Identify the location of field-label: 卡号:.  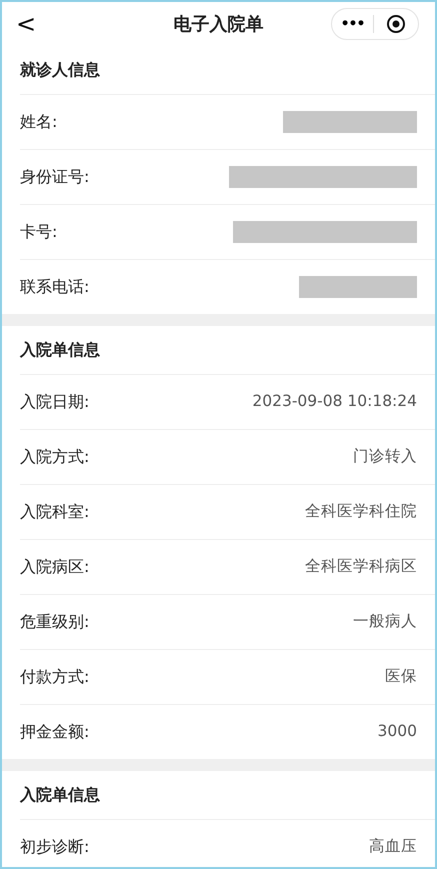
(39, 232).